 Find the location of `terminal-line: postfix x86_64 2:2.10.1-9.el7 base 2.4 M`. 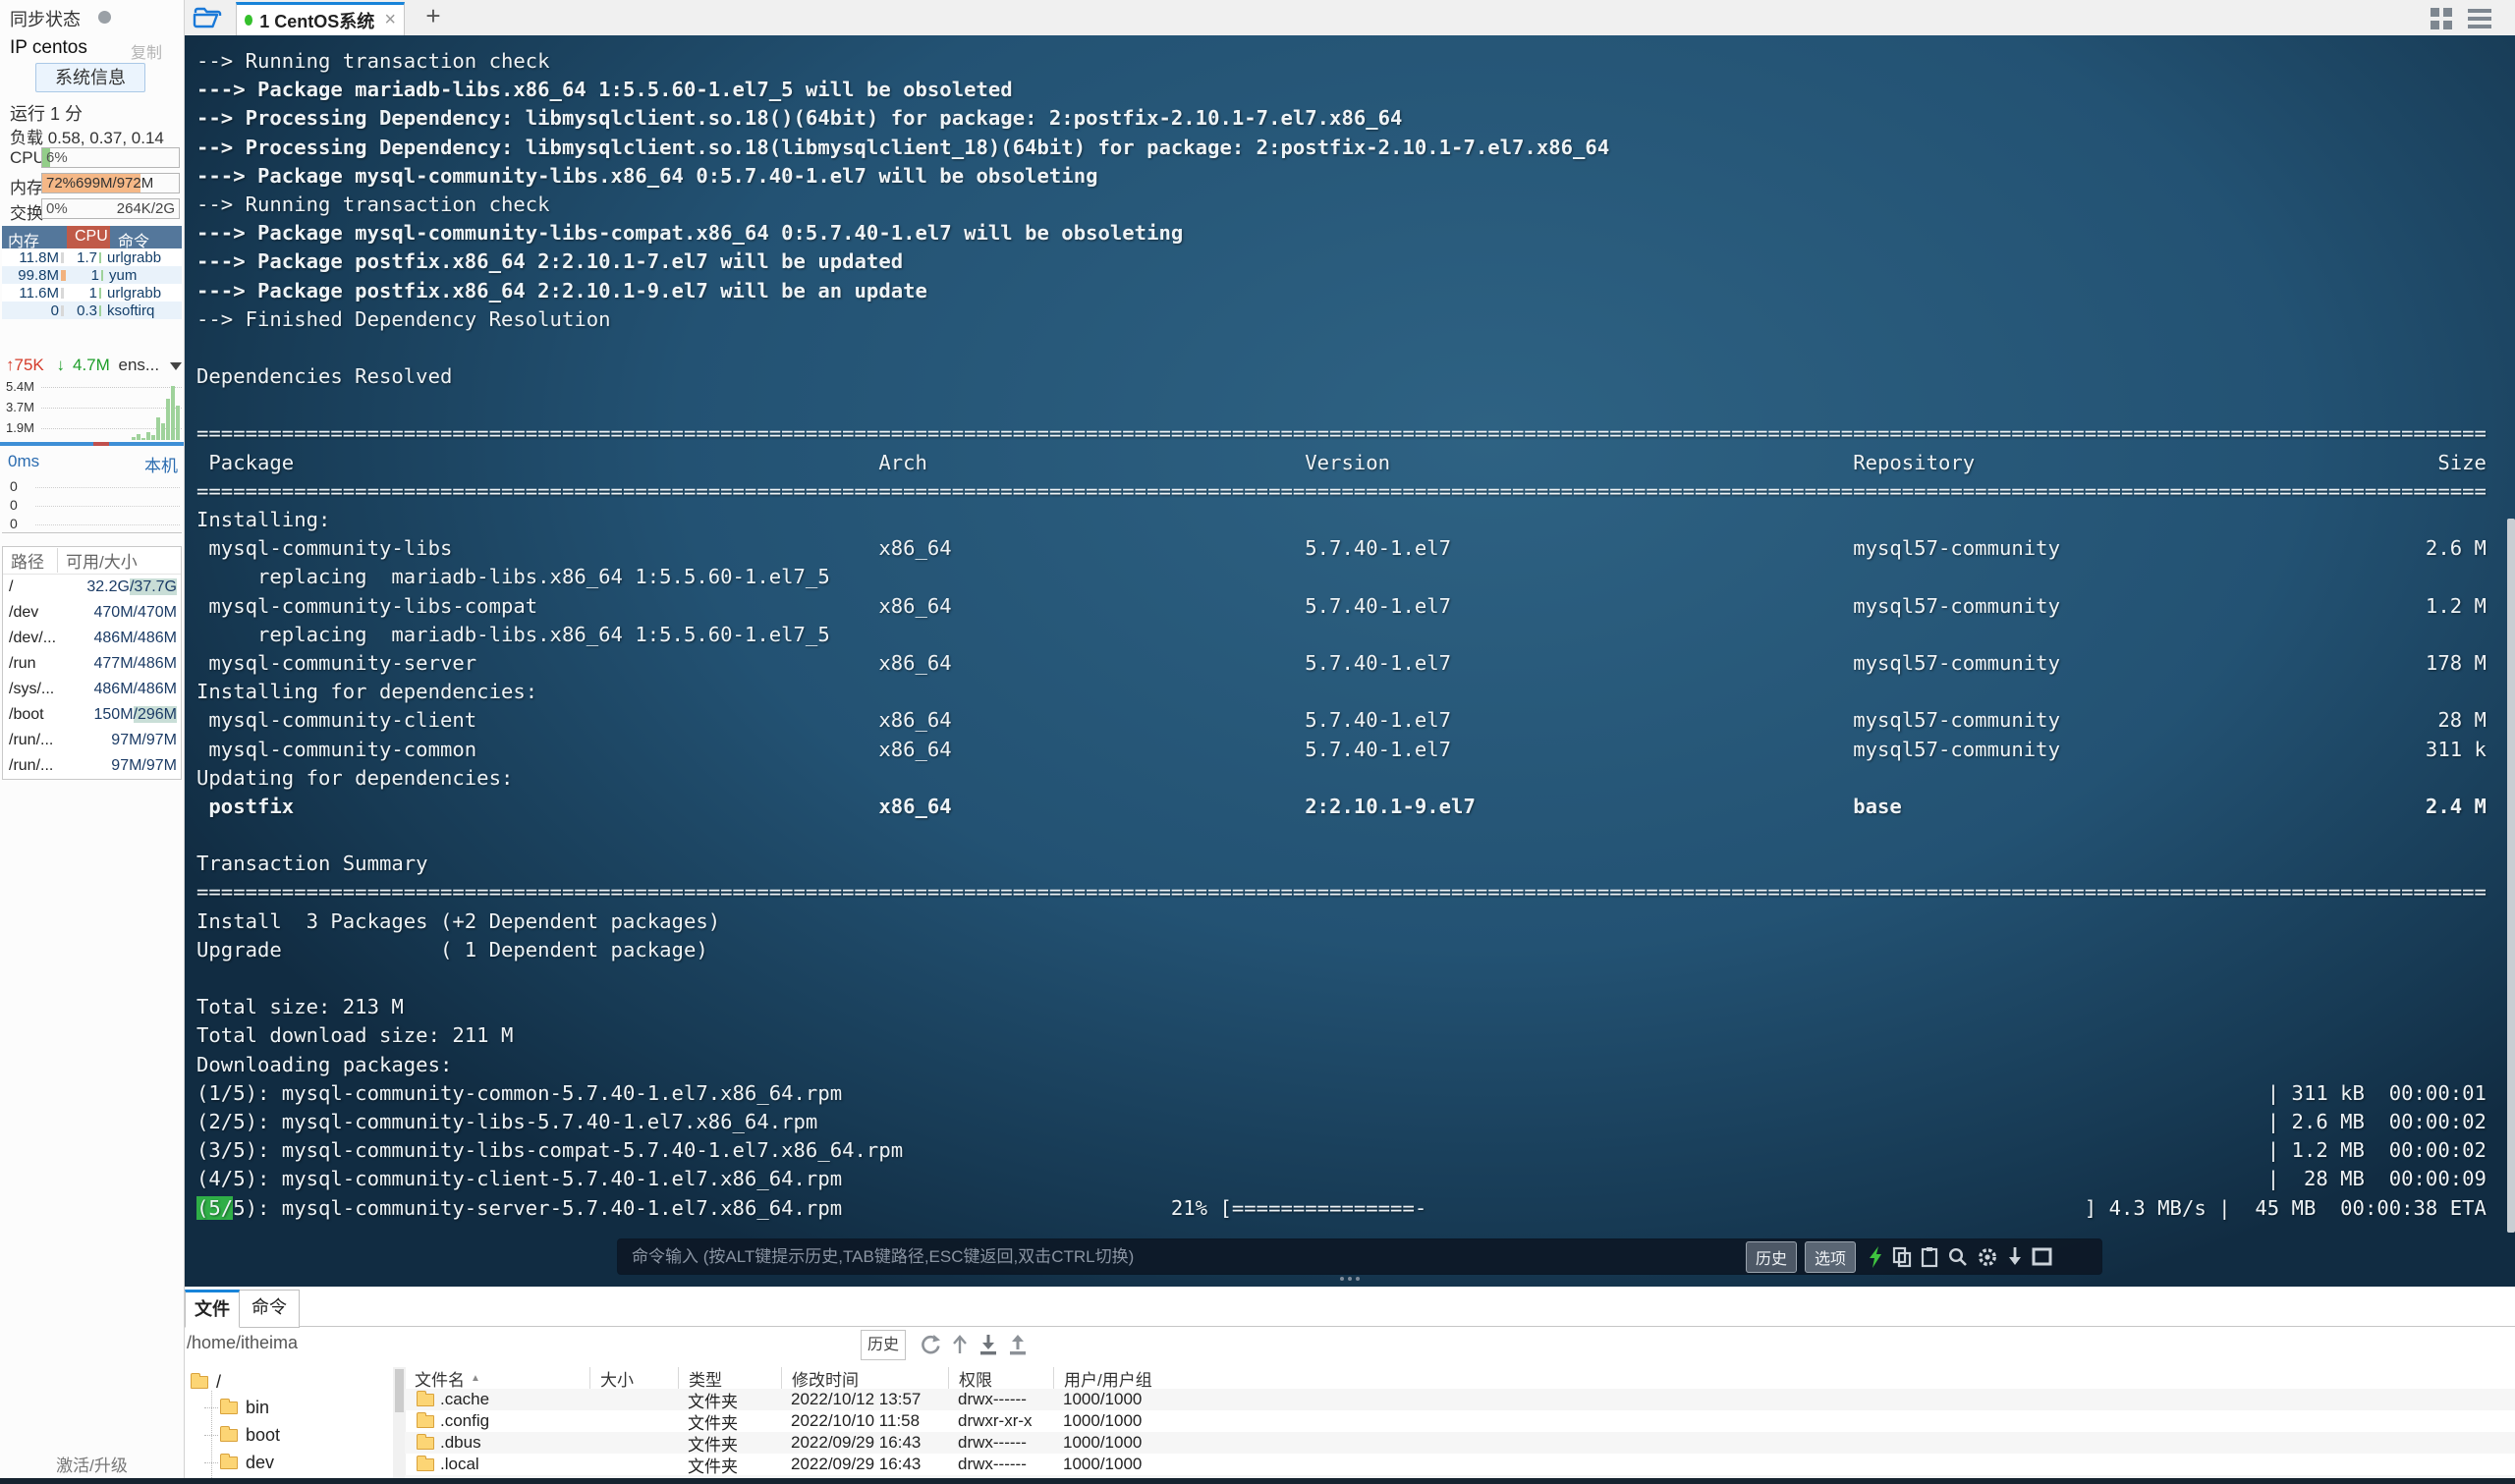

terminal-line: postfix x86_64 2:2.10.1-9.el7 base 2.4 M is located at coordinates (1341, 806).